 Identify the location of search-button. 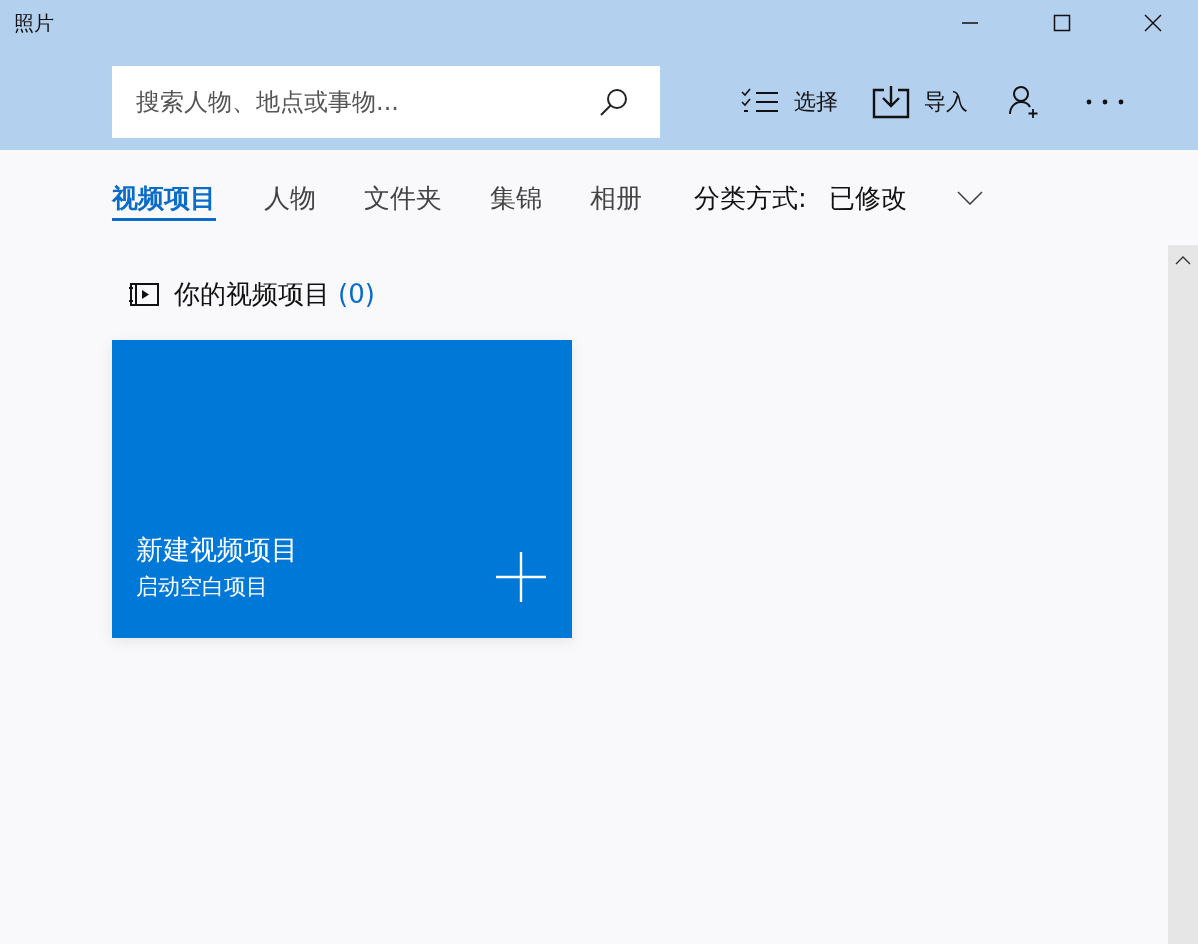
(621, 102).